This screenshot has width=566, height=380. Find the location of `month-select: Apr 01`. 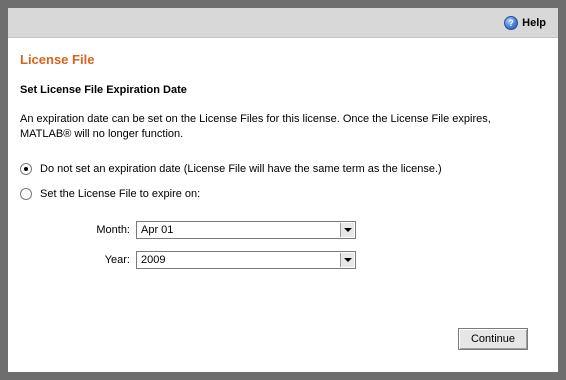

month-select: Apr 01 is located at coordinates (246, 230).